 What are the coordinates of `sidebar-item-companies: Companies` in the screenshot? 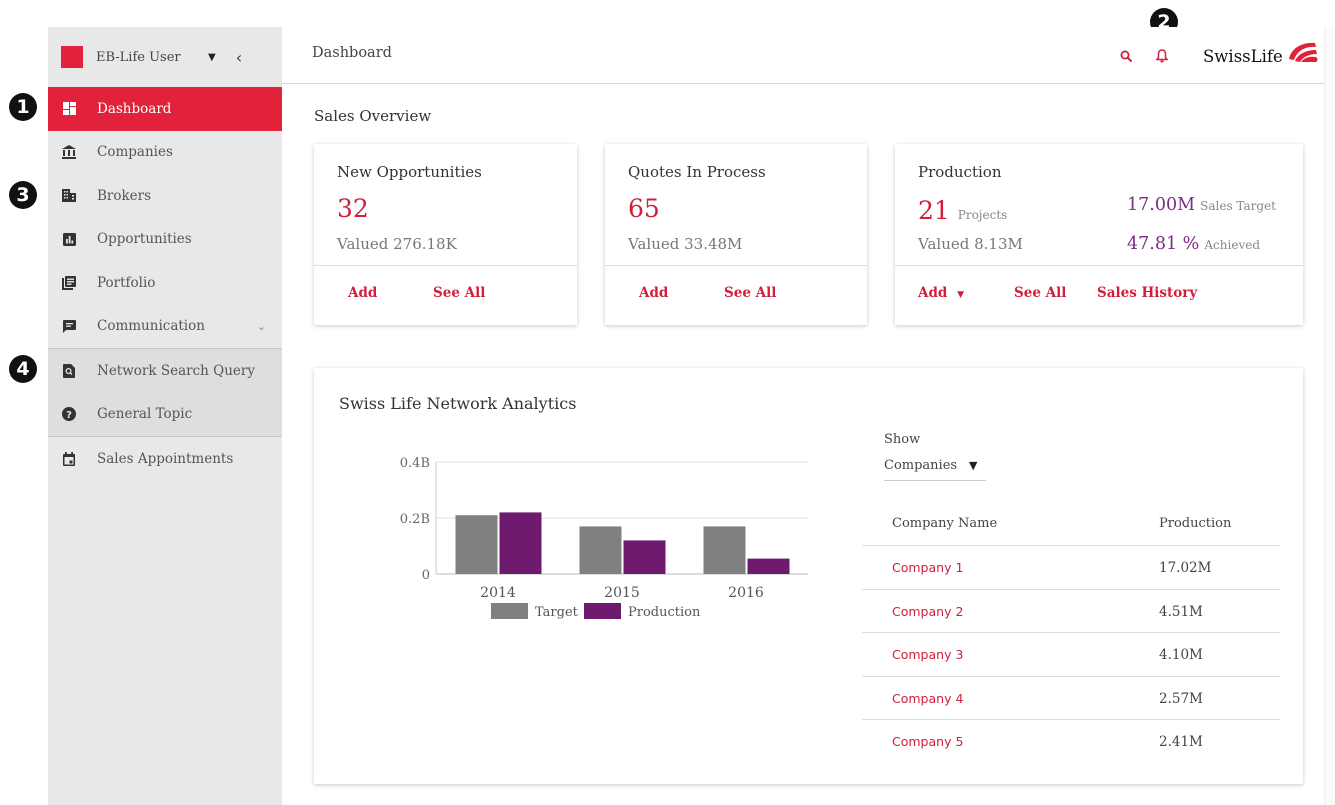 It's located at (165, 153).